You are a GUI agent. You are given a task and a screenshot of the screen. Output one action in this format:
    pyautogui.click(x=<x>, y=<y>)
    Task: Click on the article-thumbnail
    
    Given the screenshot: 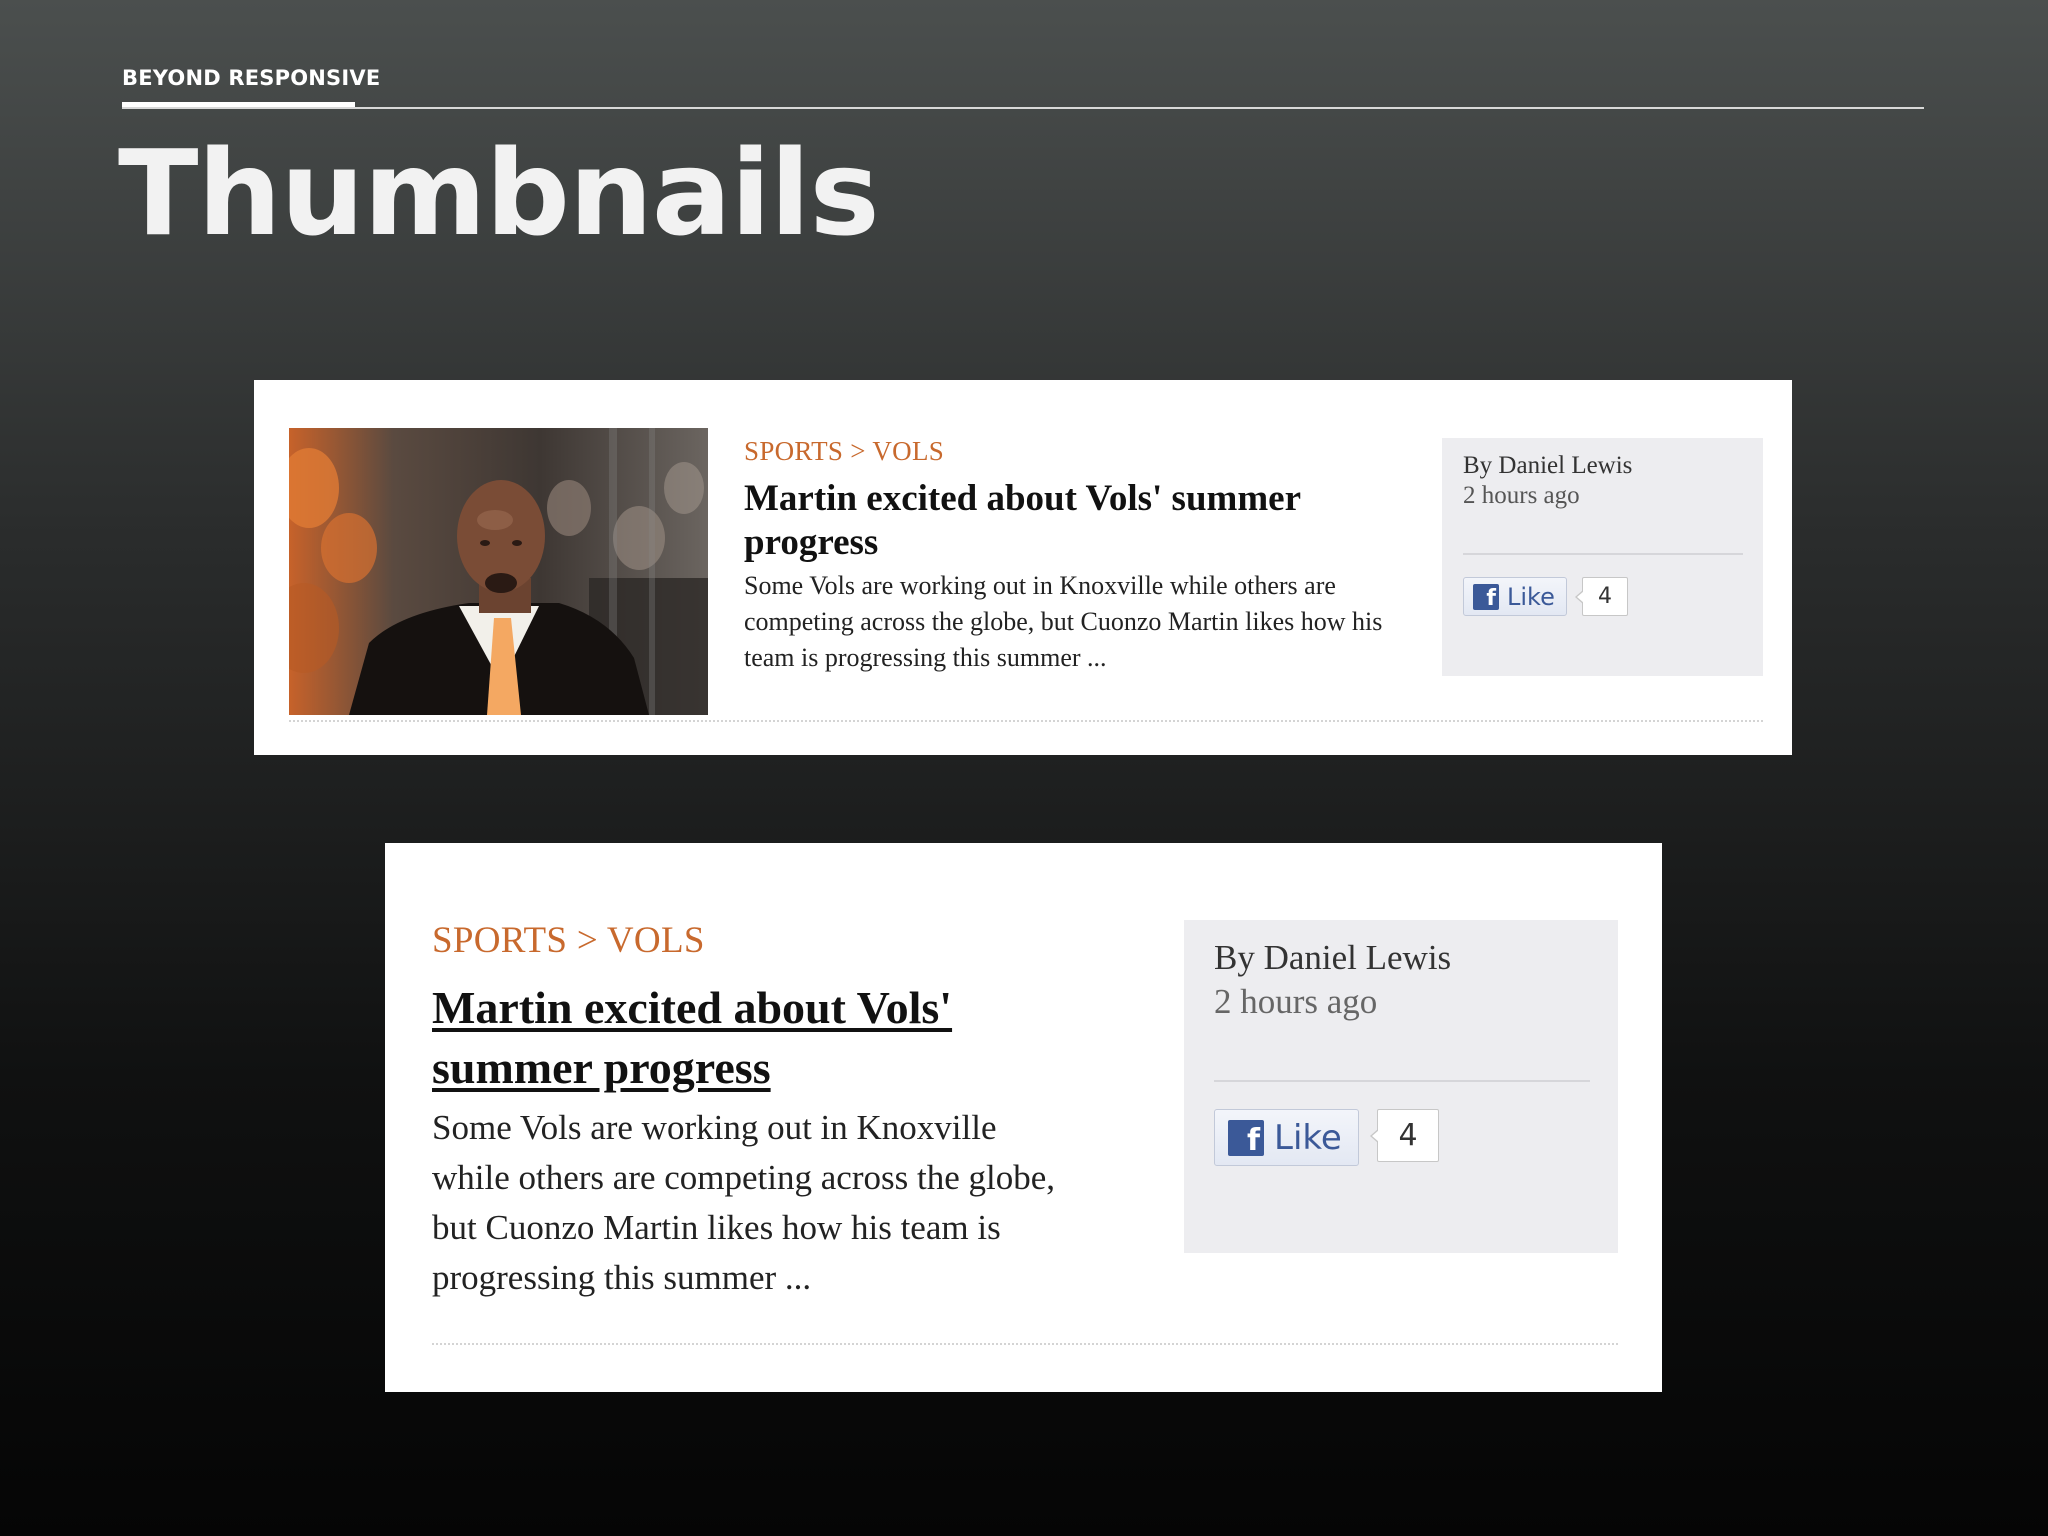 What is the action you would take?
    pyautogui.click(x=498, y=571)
    